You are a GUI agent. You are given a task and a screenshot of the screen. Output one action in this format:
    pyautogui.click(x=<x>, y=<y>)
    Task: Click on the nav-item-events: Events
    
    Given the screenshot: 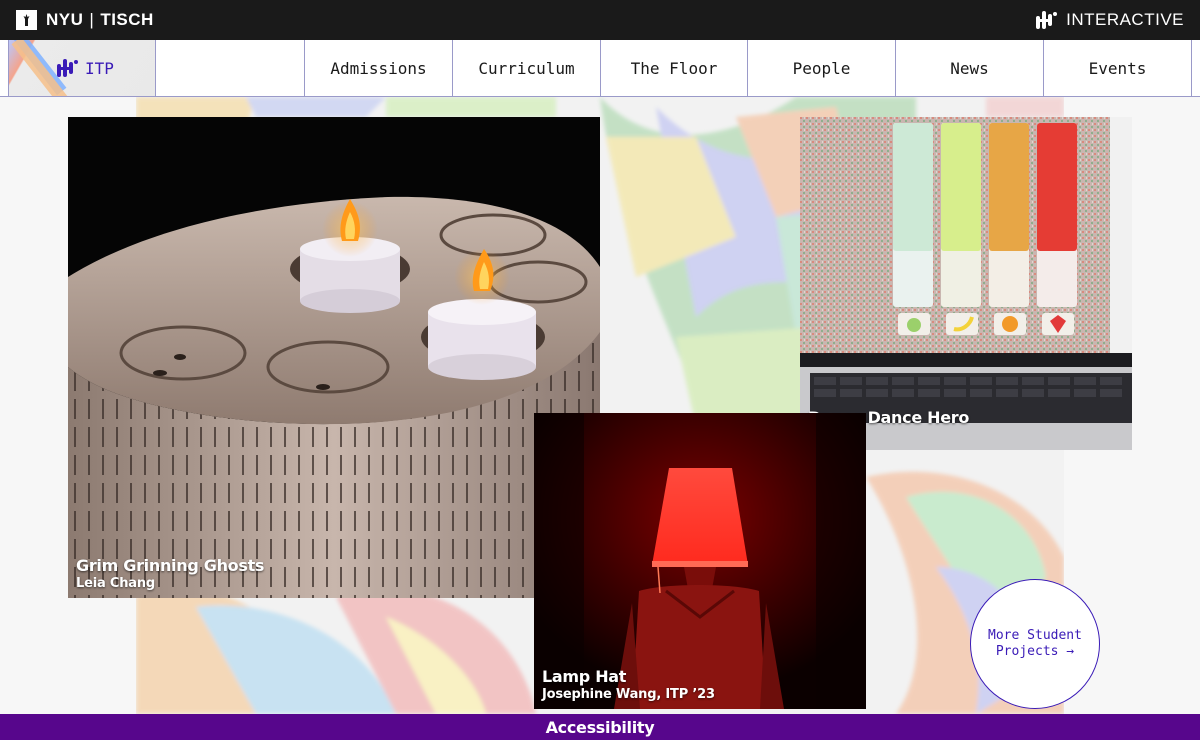 What is the action you would take?
    pyautogui.click(x=1117, y=68)
    